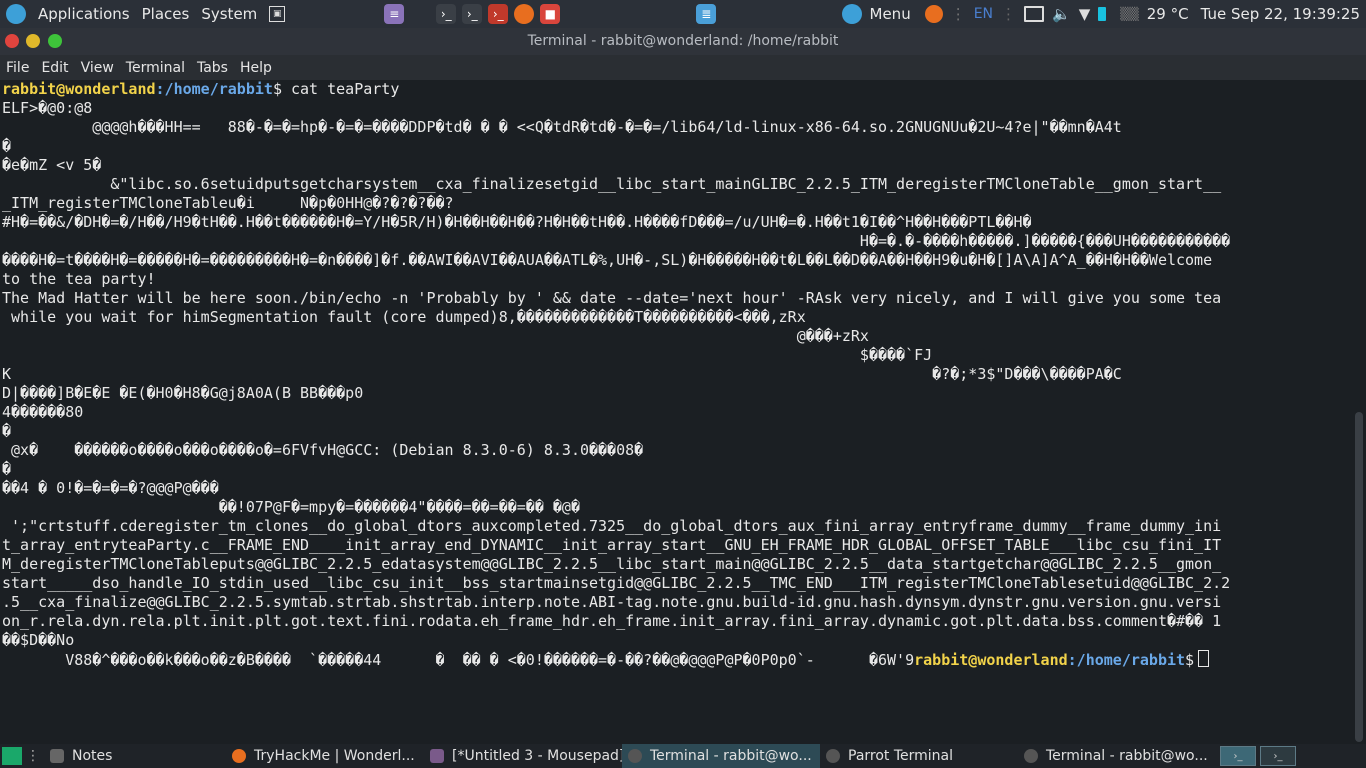  Describe the element at coordinates (135, 756) in the screenshot. I see `task-notes: Notes` at that location.